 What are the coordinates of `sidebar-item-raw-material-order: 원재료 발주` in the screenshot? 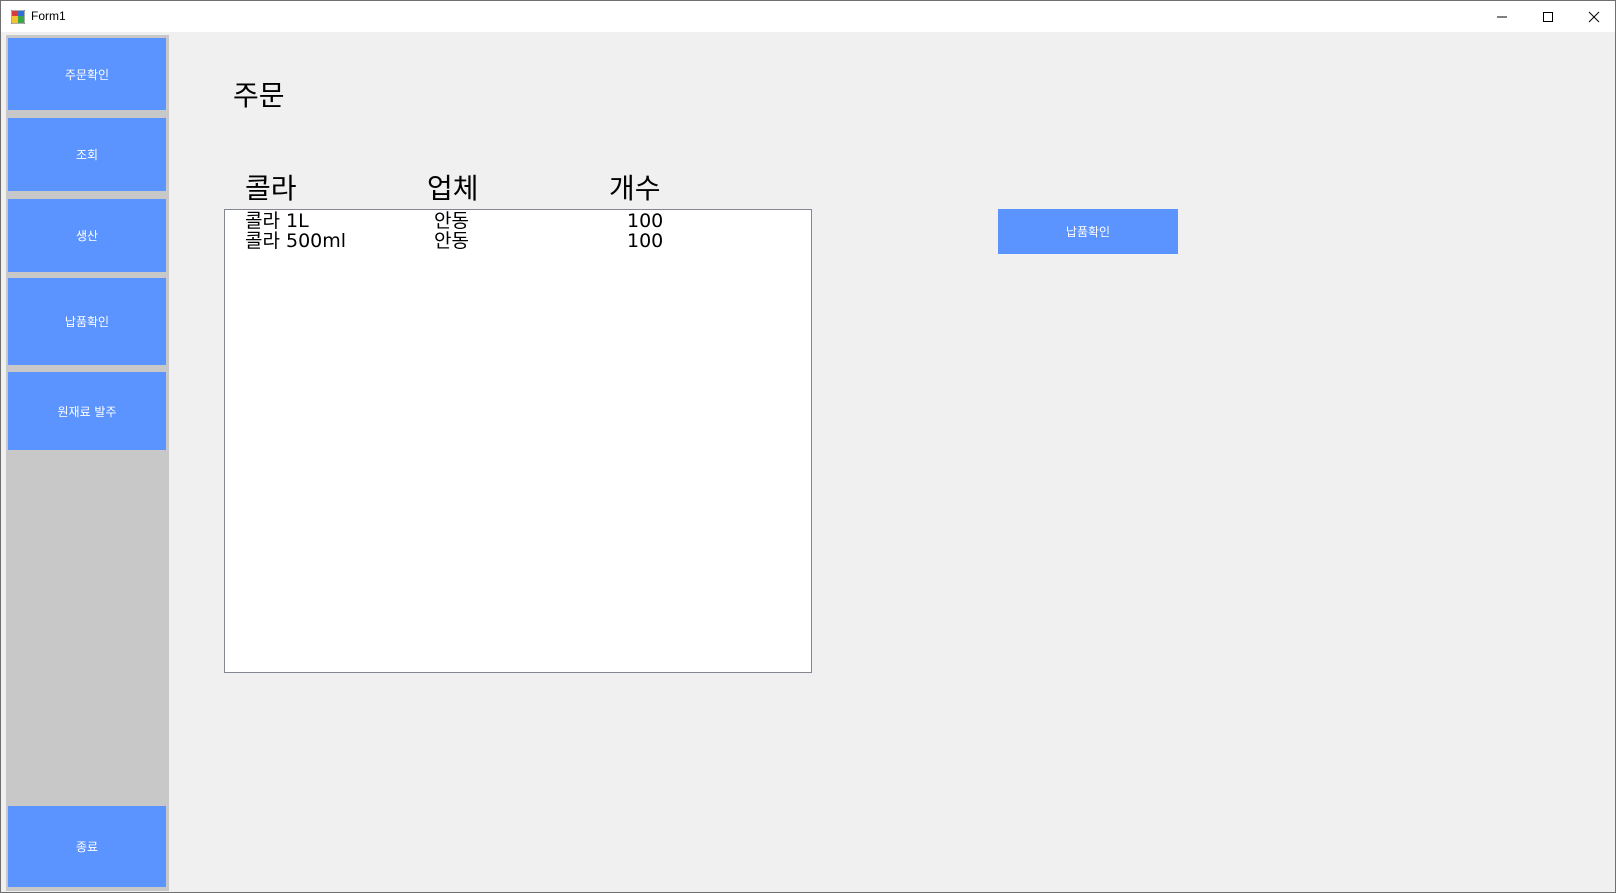 It's located at (87, 411).